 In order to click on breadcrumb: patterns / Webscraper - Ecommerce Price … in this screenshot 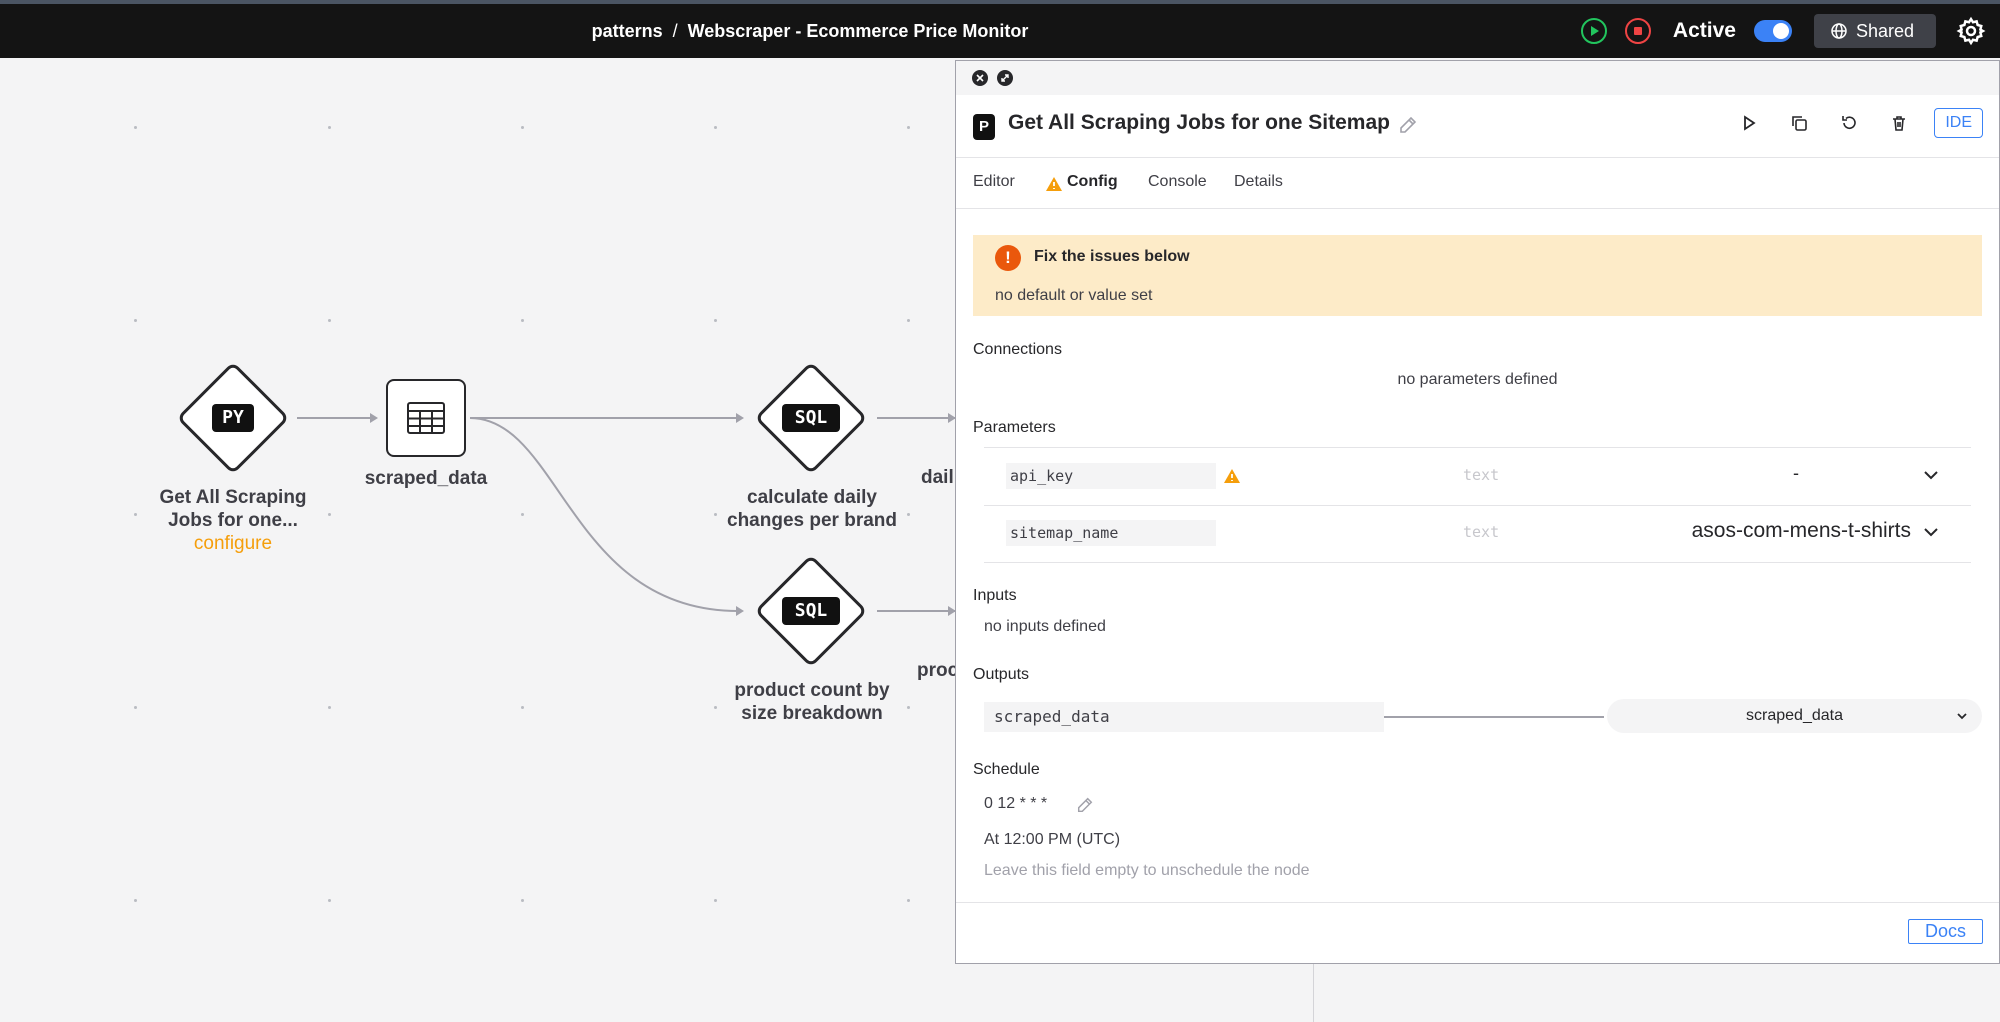, I will do `click(810, 31)`.